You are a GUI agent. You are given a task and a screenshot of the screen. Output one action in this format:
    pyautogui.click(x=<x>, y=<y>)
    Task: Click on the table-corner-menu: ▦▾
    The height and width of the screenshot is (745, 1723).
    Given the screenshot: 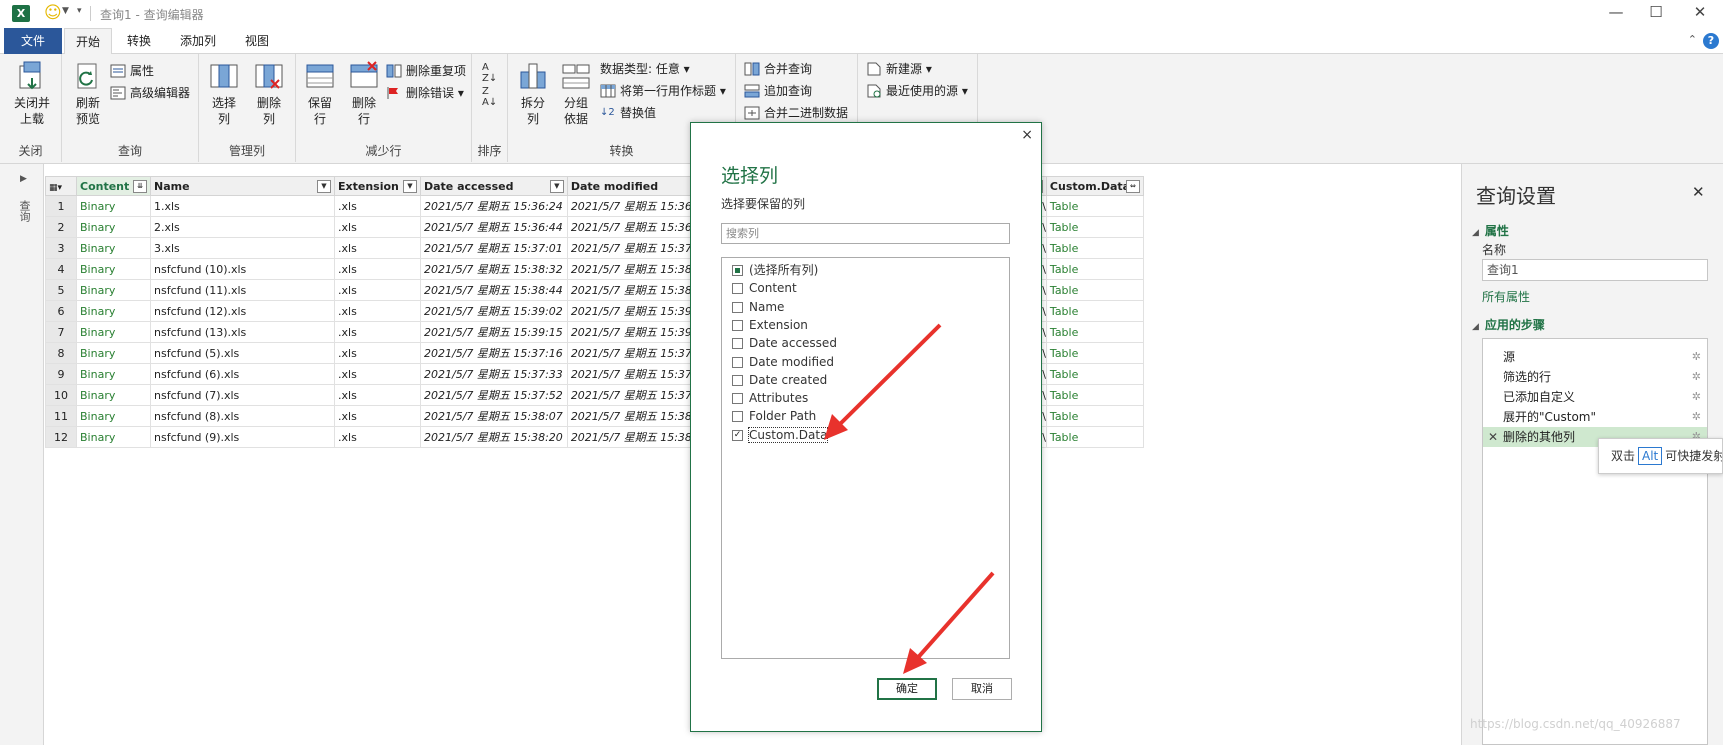 What is the action you would take?
    pyautogui.click(x=61, y=186)
    